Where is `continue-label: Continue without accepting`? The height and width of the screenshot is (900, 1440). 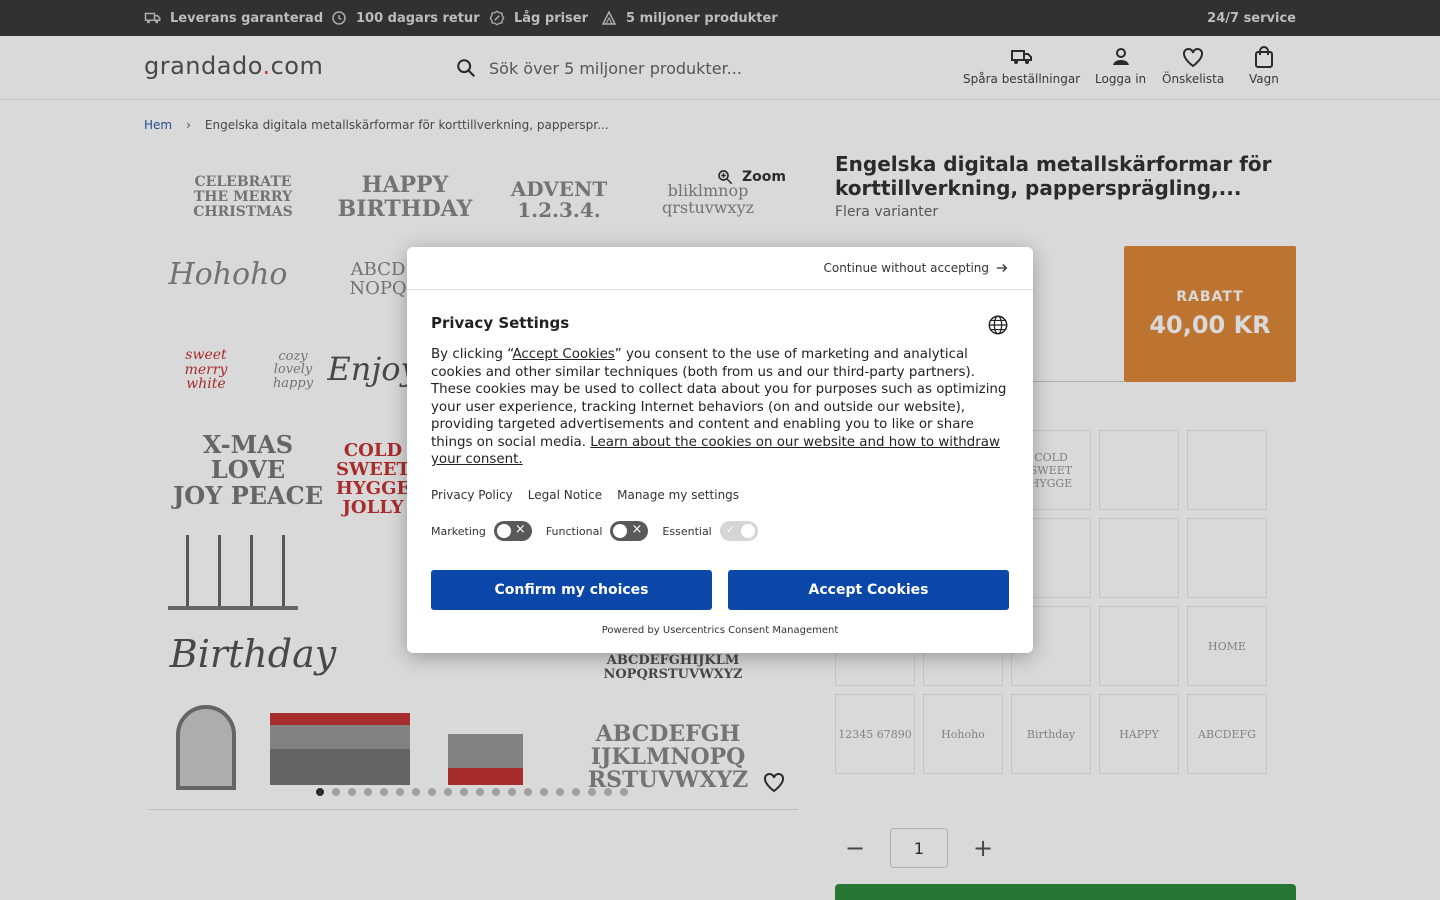
continue-label: Continue without accepting is located at coordinates (906, 268).